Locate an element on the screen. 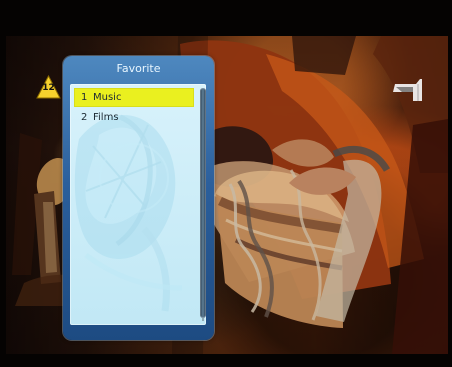 Image resolution: width=452 pixels, height=367 pixels. favorite-item-label: Films is located at coordinates (106, 117).